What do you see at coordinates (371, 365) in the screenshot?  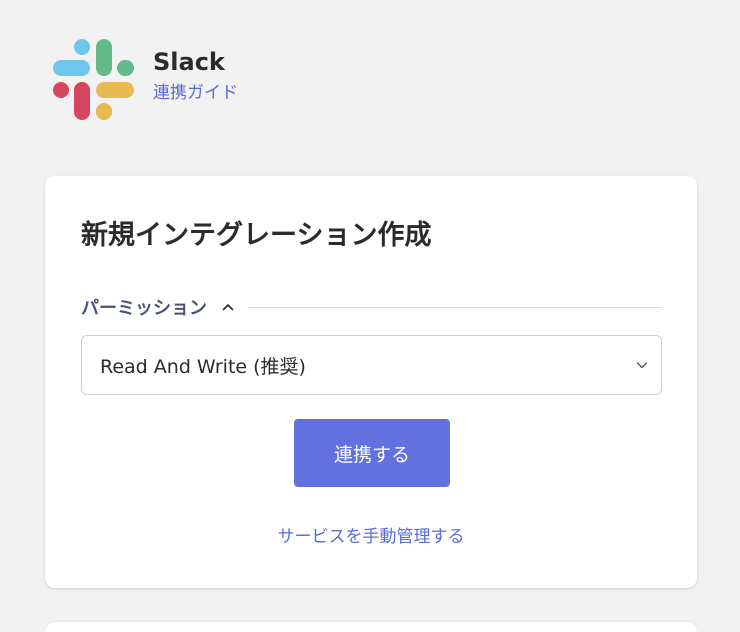 I see `permission-select: Read And Write (推奨)` at bounding box center [371, 365].